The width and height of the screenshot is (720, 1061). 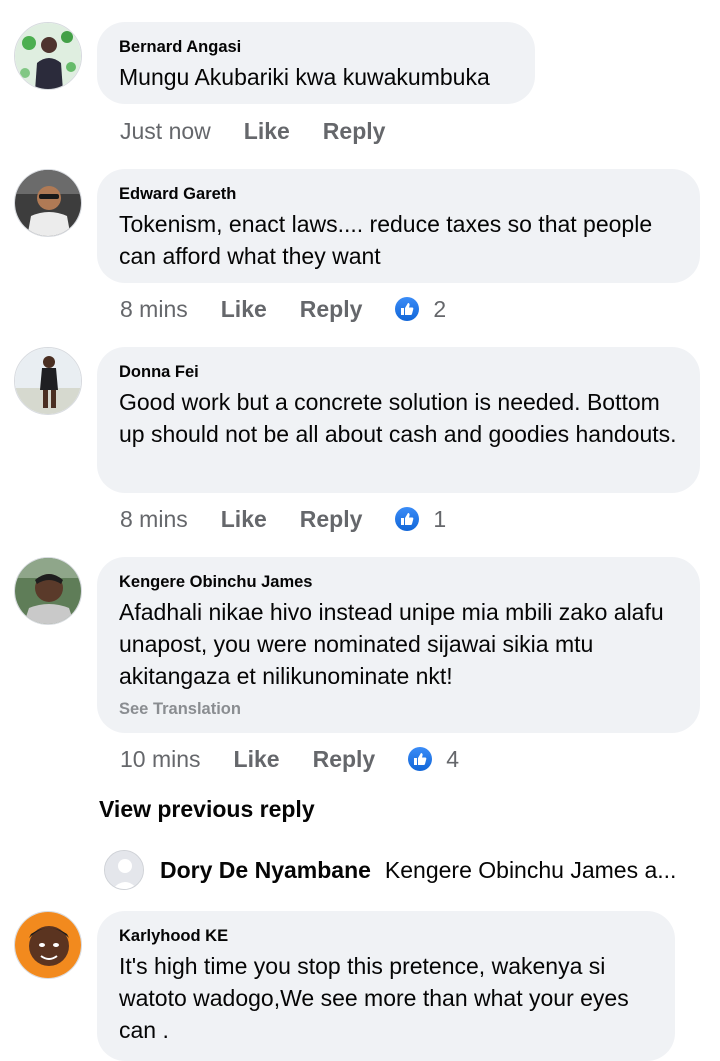 What do you see at coordinates (398, 194) in the screenshot?
I see `comment-author: Edward Gareth` at bounding box center [398, 194].